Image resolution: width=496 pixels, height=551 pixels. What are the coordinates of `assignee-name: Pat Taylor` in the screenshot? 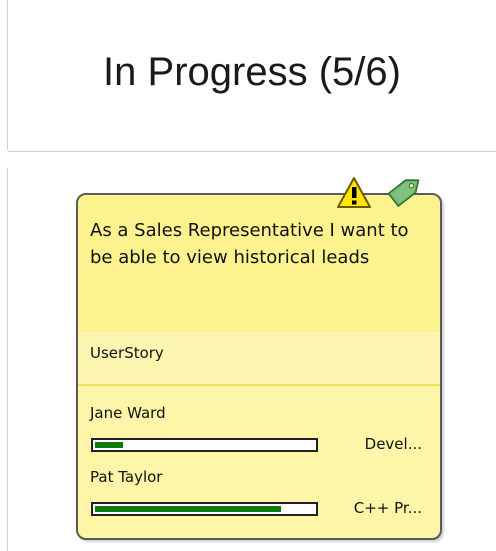 It's located at (126, 477).